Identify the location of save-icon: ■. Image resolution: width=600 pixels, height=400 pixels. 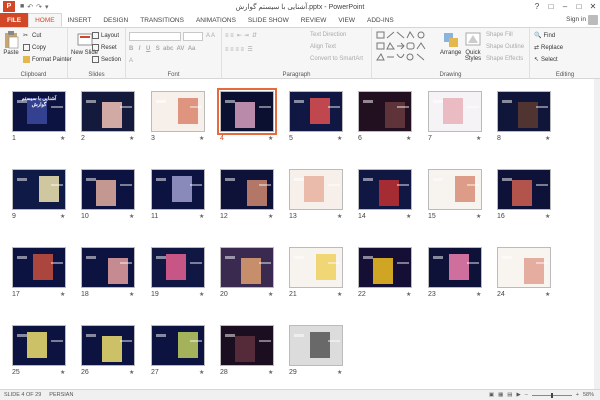
(22, 7).